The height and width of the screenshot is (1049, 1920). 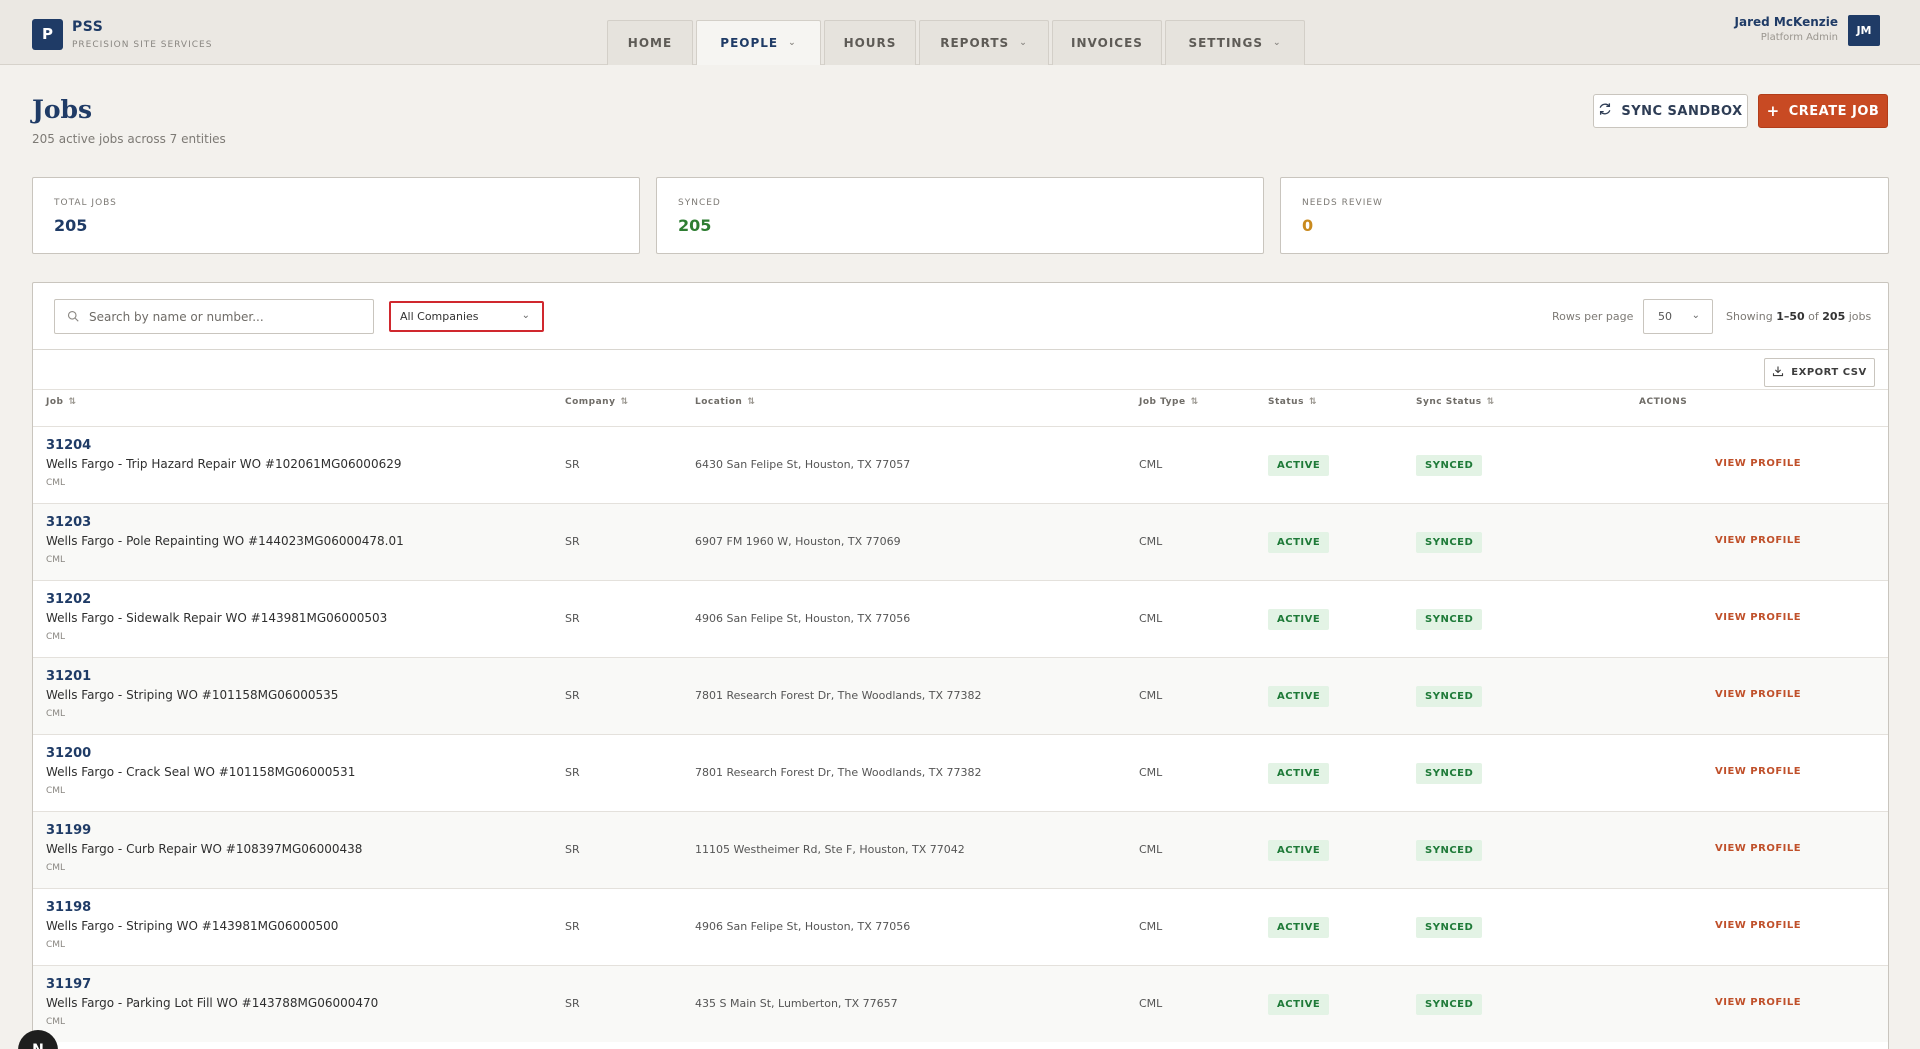 I want to click on search-icon, so click(x=73, y=316).